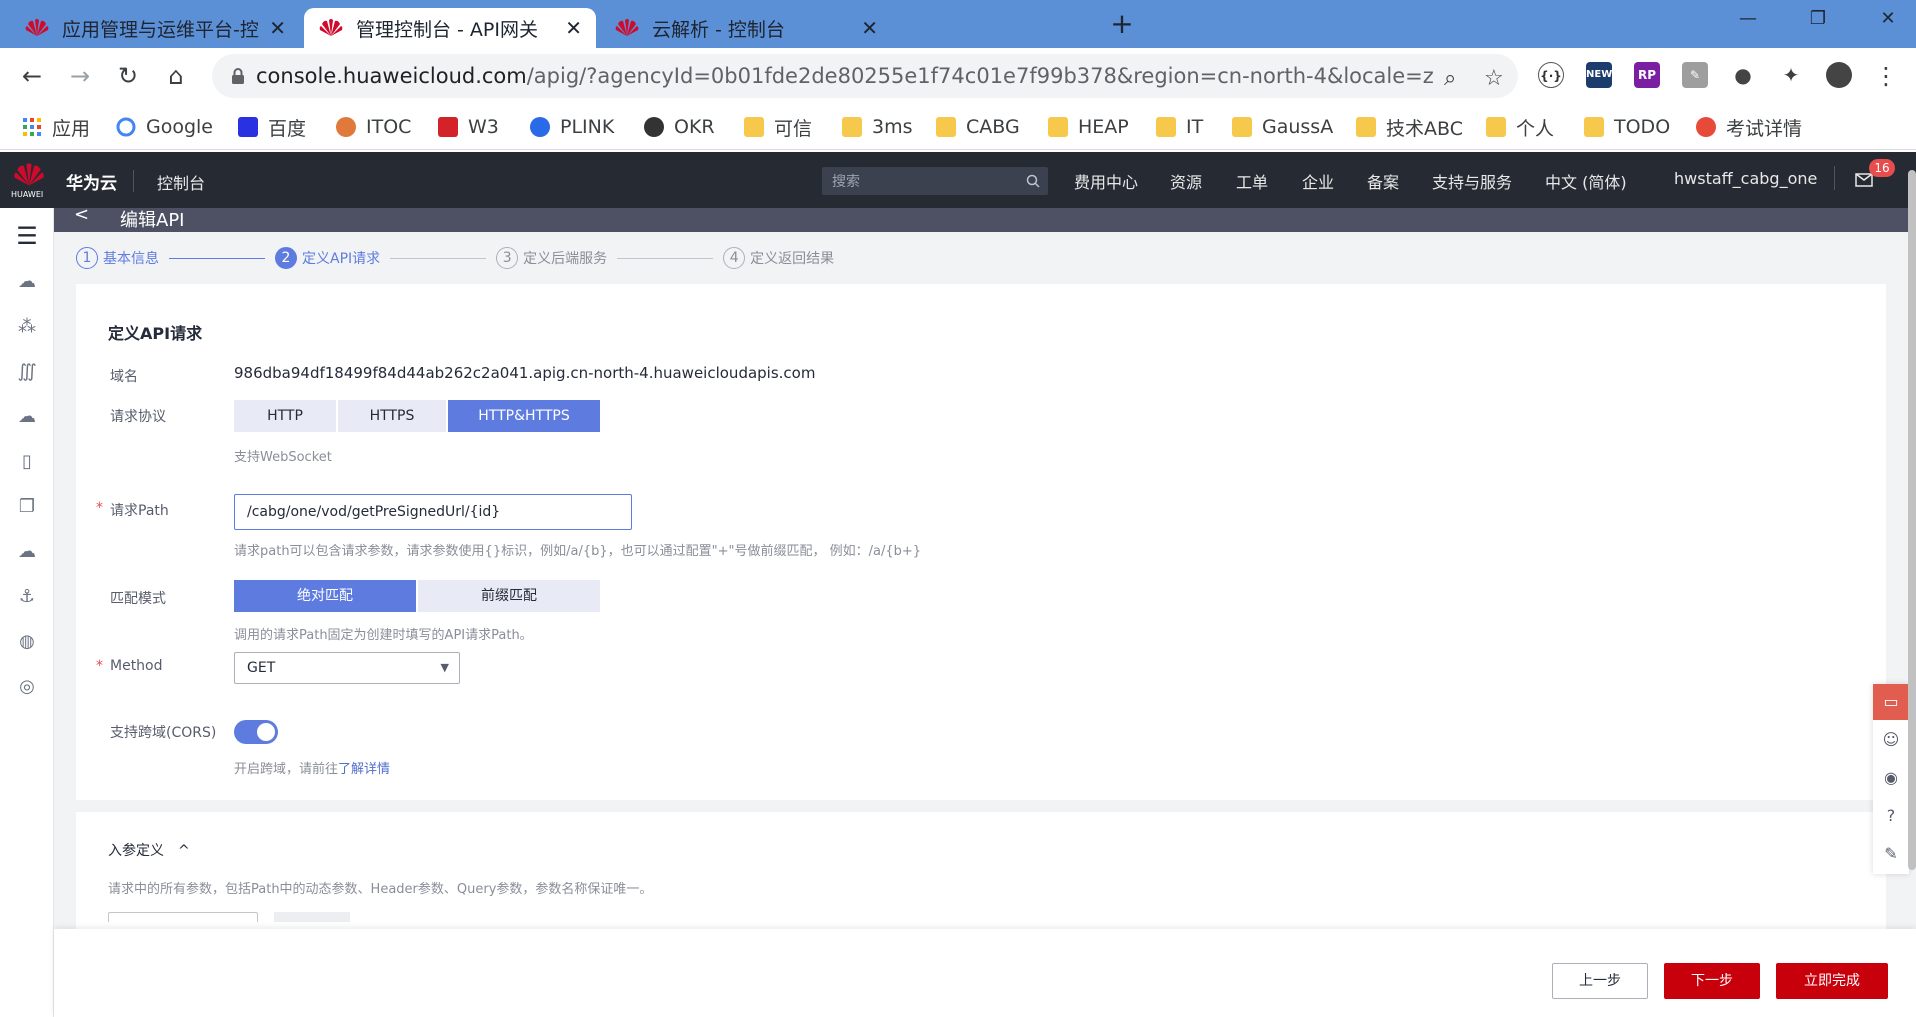  I want to click on window-close-icon: ✕, so click(1888, 20).